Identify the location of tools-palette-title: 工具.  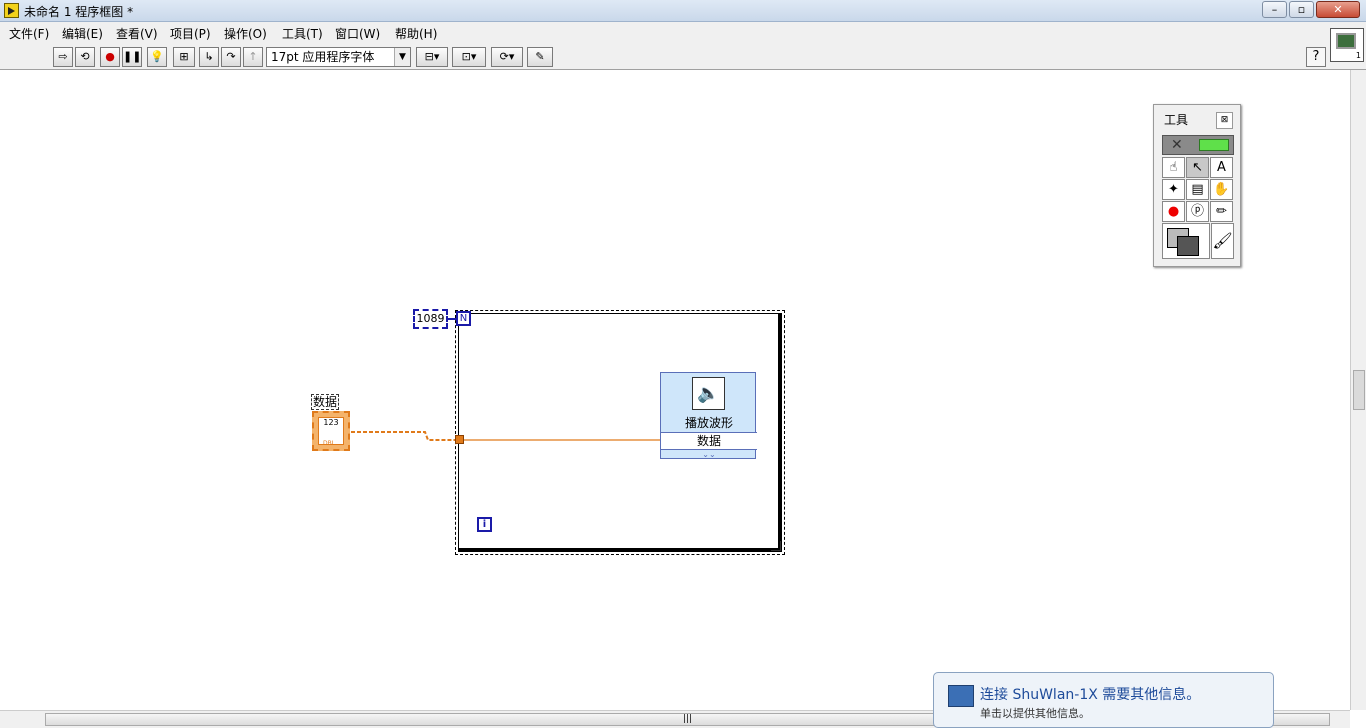
(1176, 120).